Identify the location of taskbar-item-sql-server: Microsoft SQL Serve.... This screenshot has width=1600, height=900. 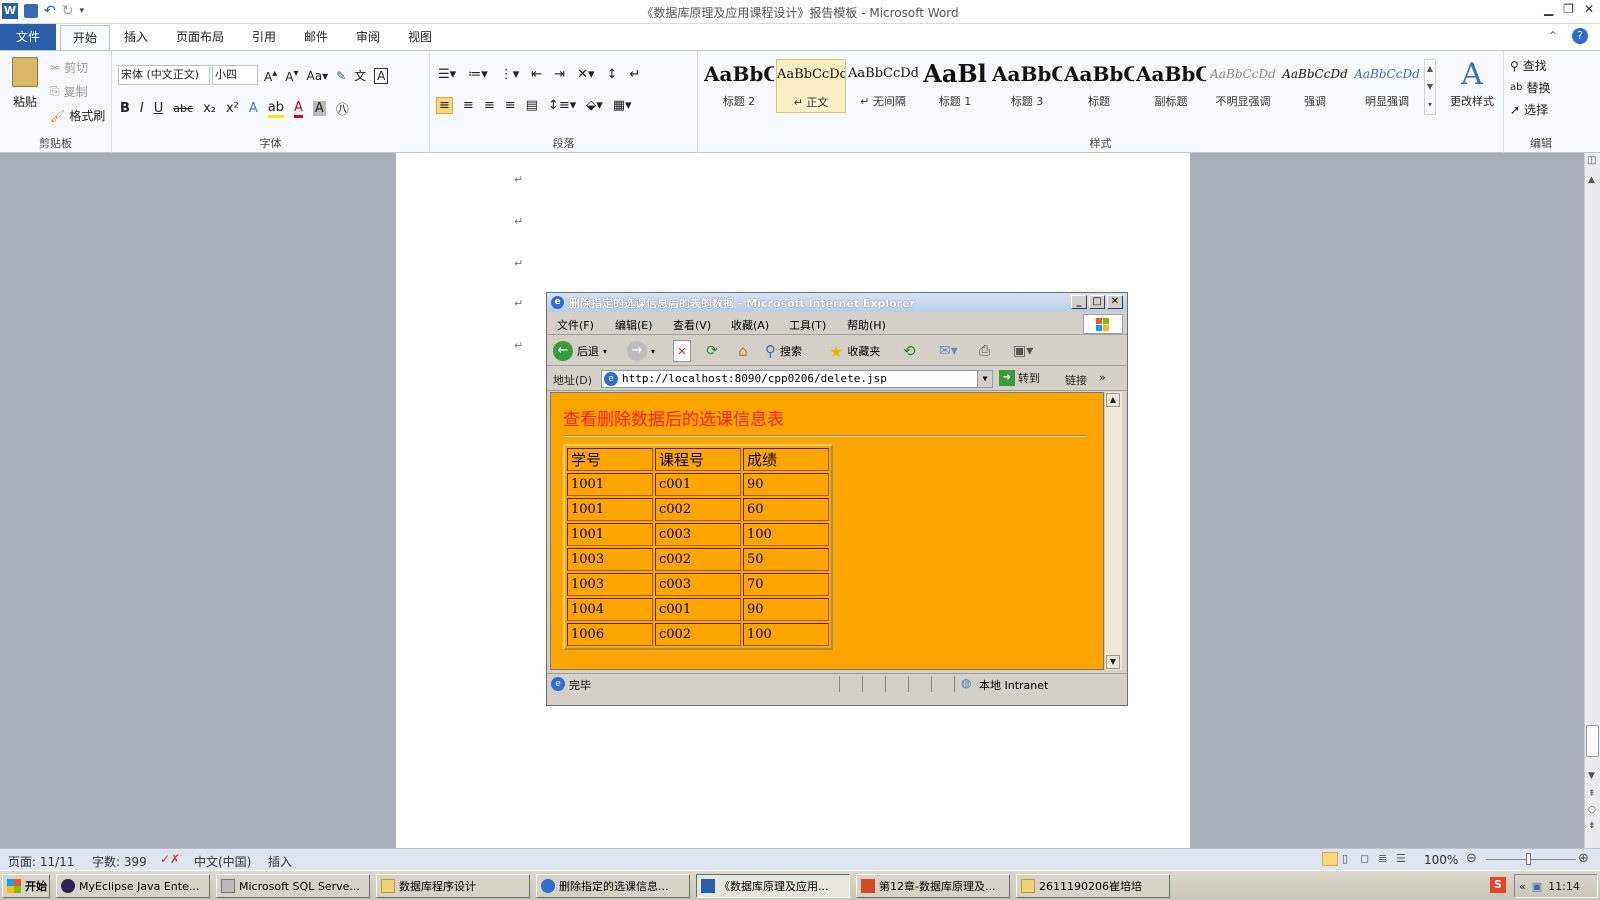
(293, 886).